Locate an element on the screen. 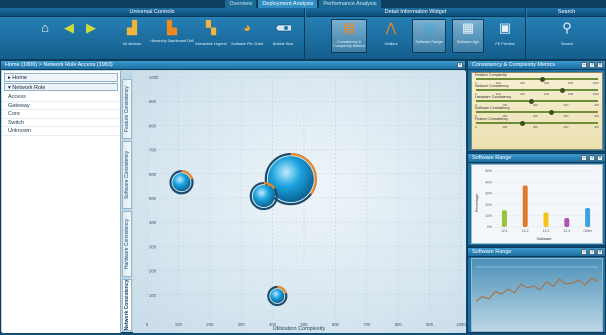 The image size is (606, 335). tab-network-consistency-label: Network Consistency is located at coordinates (127, 305).